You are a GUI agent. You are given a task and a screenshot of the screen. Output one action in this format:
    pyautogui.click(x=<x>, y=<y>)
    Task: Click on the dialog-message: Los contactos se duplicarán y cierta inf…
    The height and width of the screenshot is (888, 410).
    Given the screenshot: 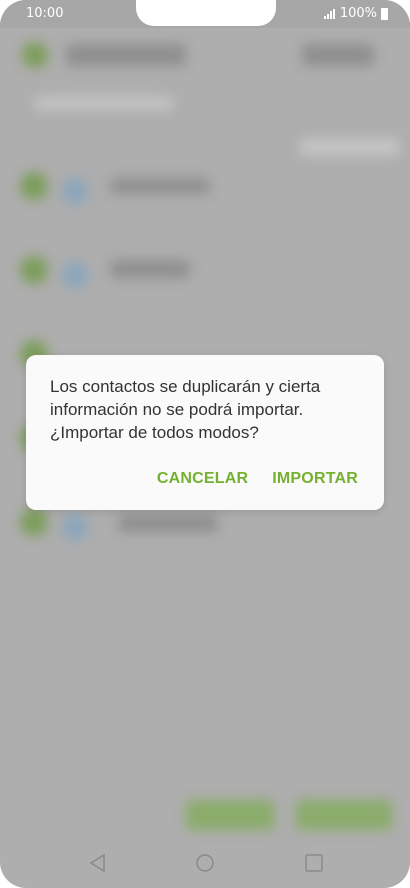 What is the action you would take?
    pyautogui.click(x=185, y=409)
    